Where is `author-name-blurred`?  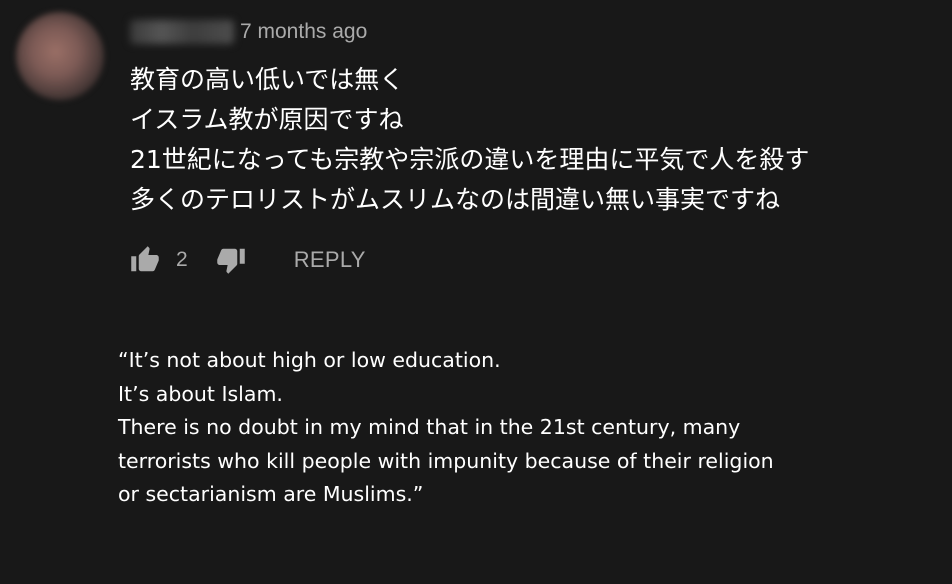
author-name-blurred is located at coordinates (182, 32).